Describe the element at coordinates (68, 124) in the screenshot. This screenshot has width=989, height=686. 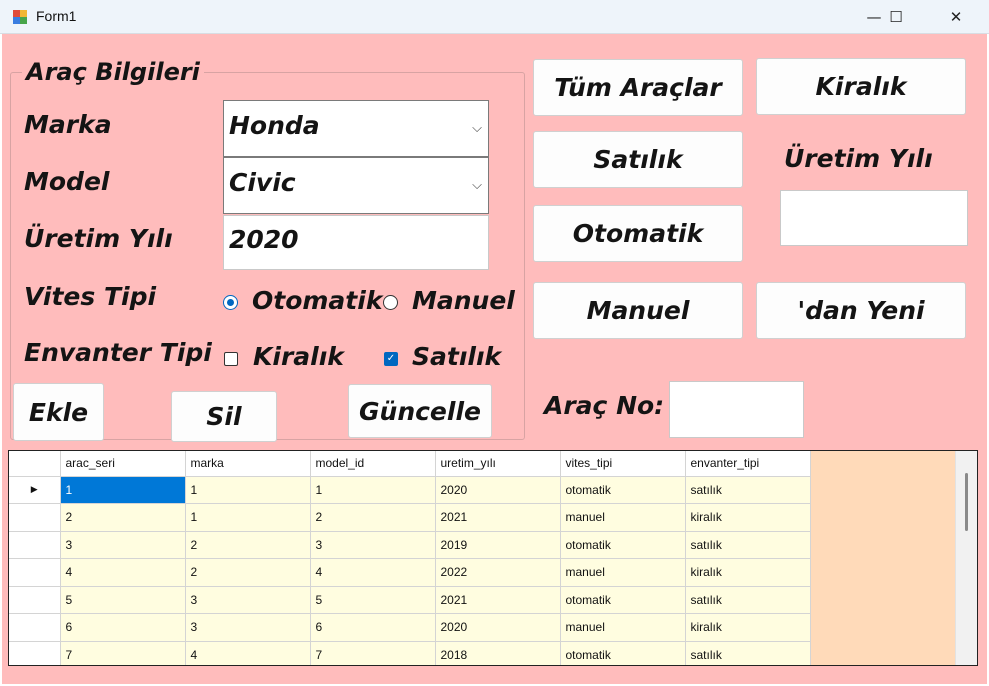
I see `marka-label: Marka` at that location.